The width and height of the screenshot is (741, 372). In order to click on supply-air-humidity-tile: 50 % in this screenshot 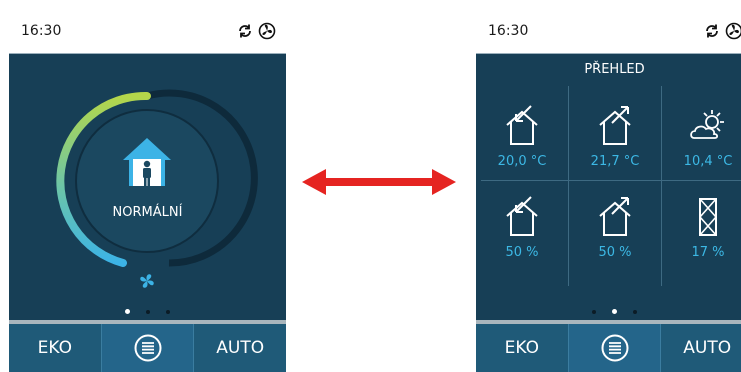, I will do `click(522, 227)`.